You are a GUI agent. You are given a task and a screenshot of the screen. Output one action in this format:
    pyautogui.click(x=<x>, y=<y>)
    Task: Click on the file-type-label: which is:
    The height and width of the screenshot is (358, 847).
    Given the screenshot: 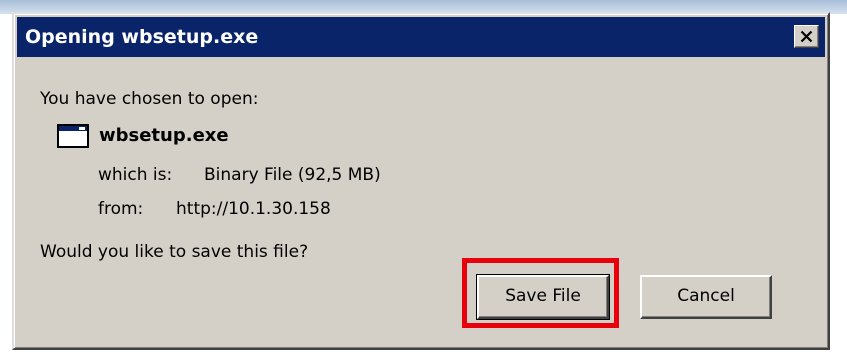 What is the action you would take?
    pyautogui.click(x=135, y=175)
    